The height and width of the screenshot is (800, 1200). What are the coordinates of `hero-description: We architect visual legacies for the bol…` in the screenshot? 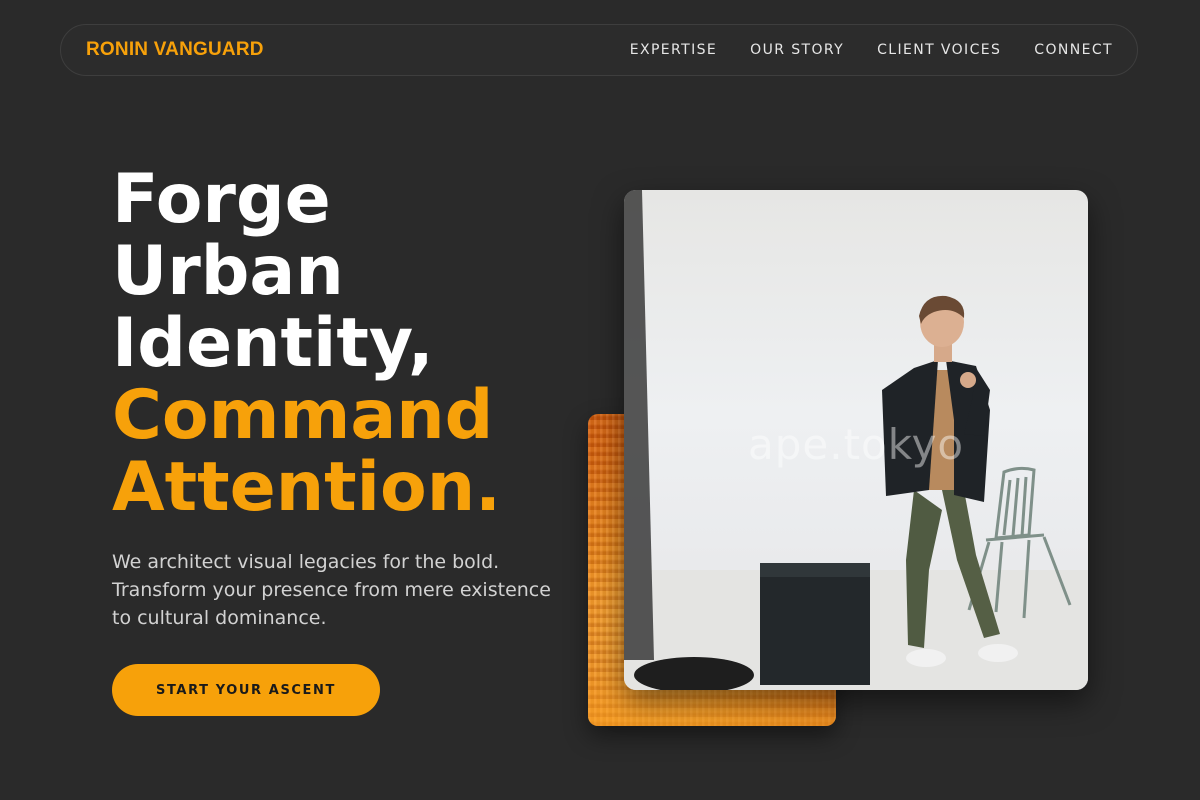 It's located at (347, 590).